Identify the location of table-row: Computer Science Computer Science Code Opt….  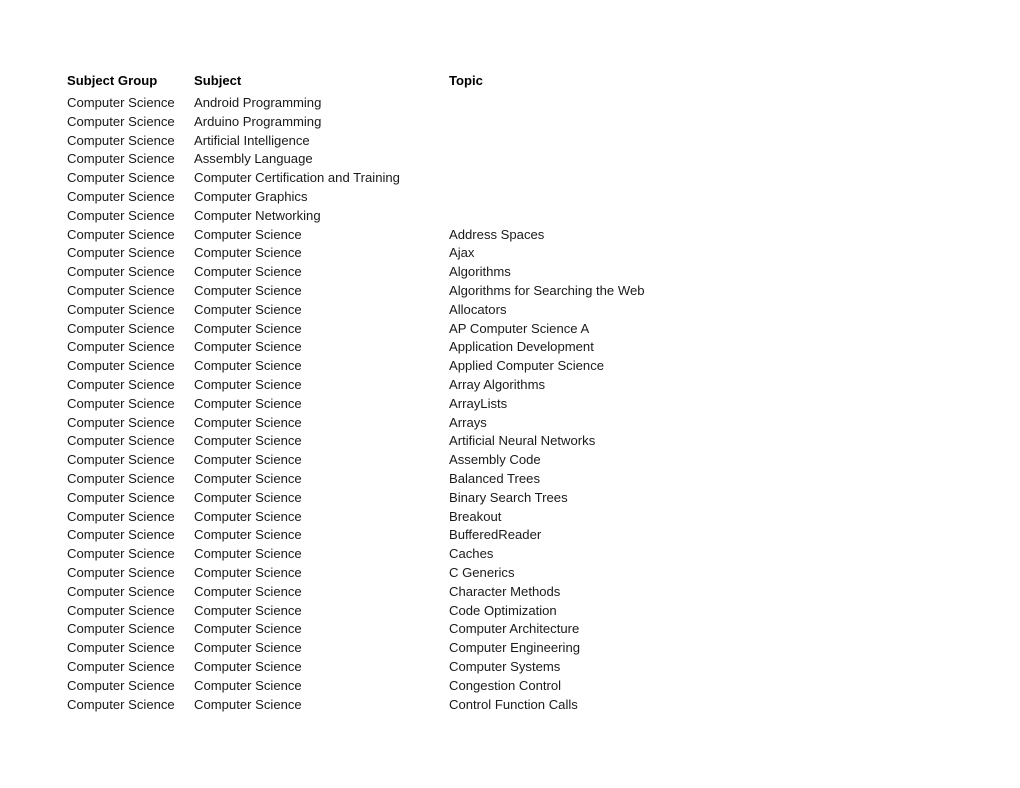
(517, 611).